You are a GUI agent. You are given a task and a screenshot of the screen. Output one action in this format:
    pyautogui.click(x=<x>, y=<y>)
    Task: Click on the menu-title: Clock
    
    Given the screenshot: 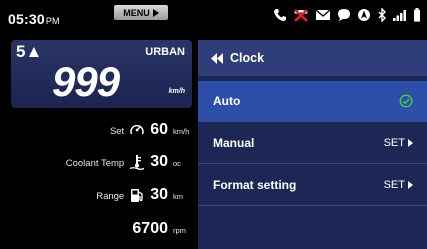 What is the action you would take?
    pyautogui.click(x=247, y=58)
    